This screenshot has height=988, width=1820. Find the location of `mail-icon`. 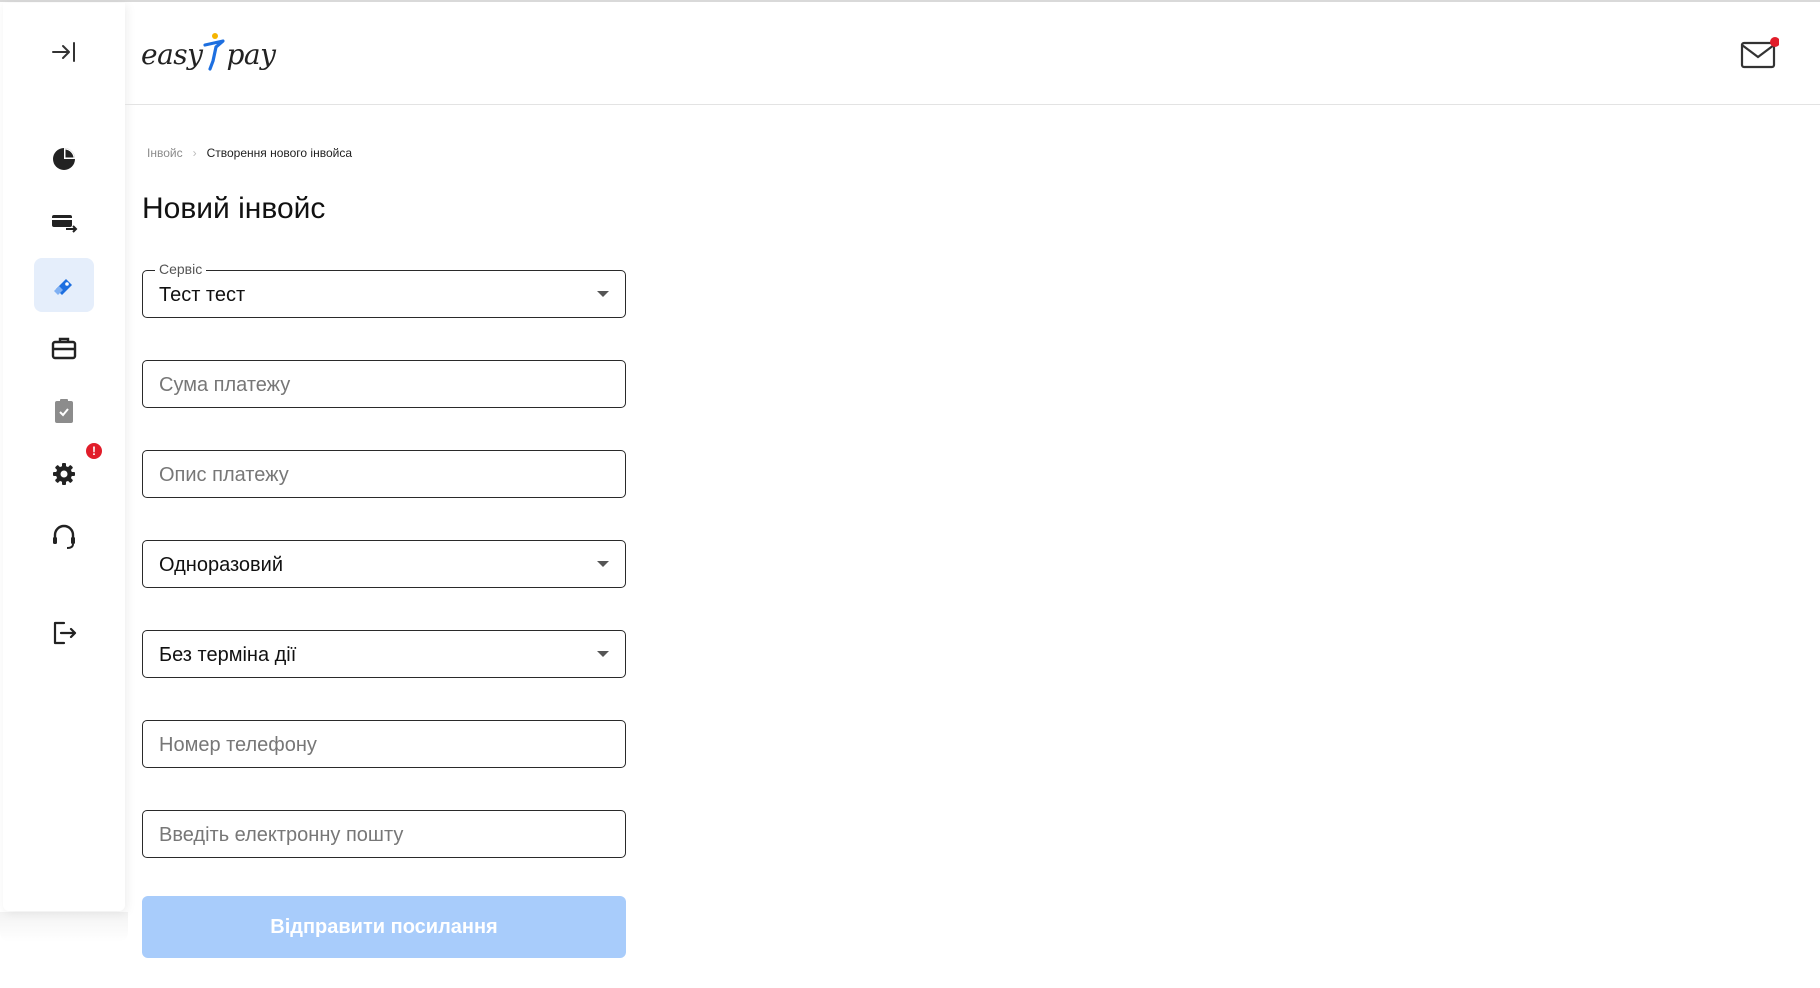

mail-icon is located at coordinates (1759, 57).